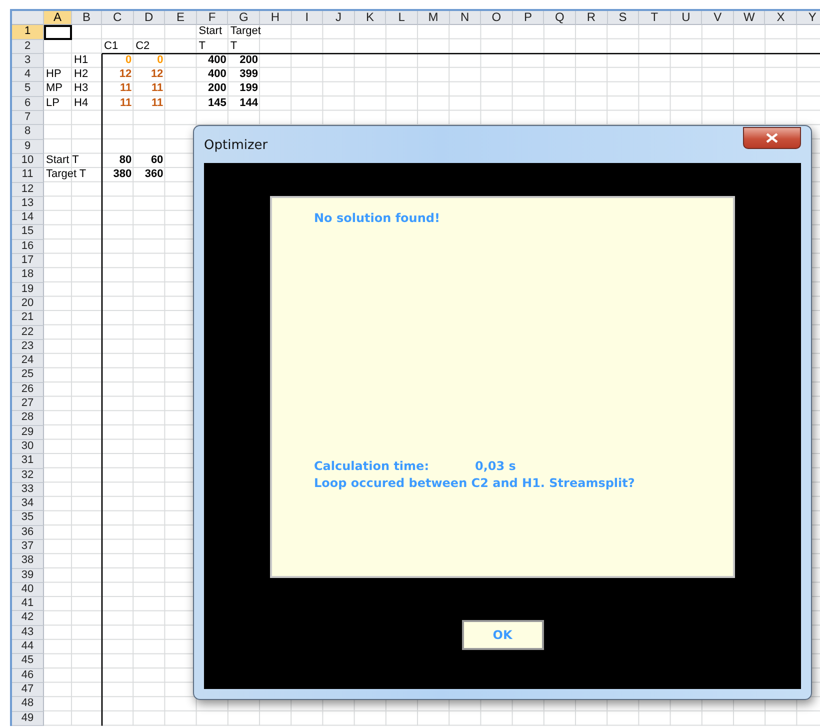 The height and width of the screenshot is (728, 820). I want to click on row-header: 22, so click(28, 333).